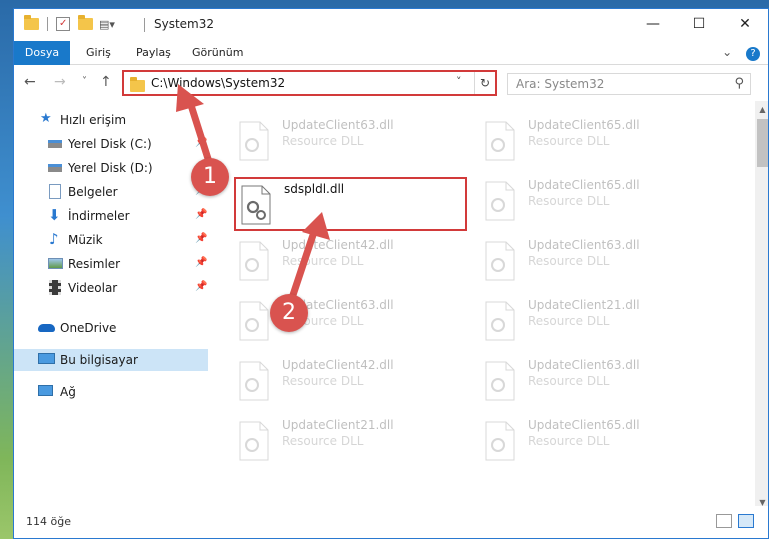  I want to click on sidebar-item-music: ♪ Müzik 📌, so click(111, 240).